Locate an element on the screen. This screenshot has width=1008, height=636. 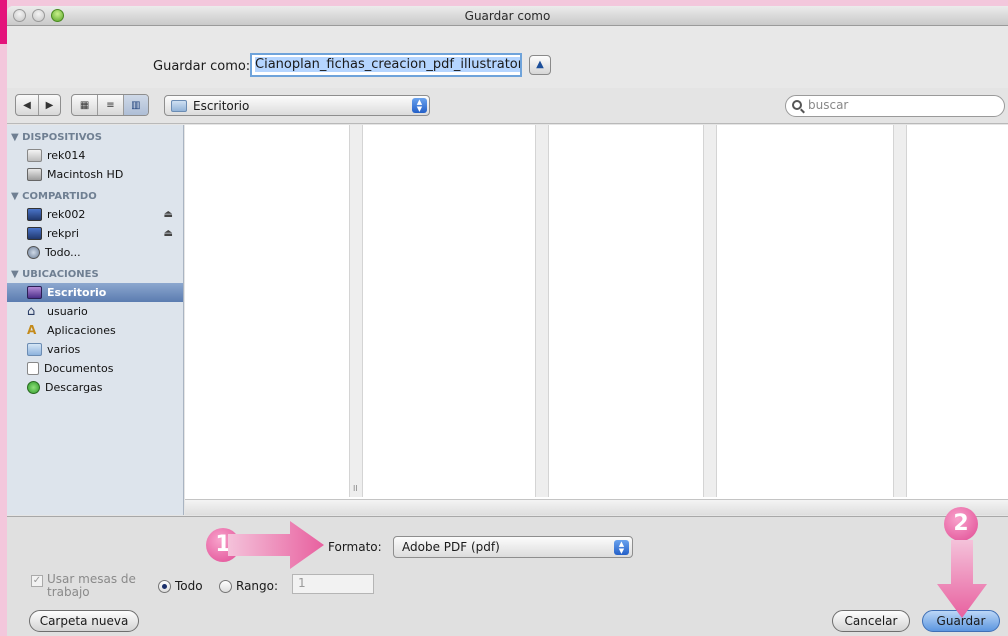
view-mode-buttons: ▦ ≡ ▥ is located at coordinates (110, 105).